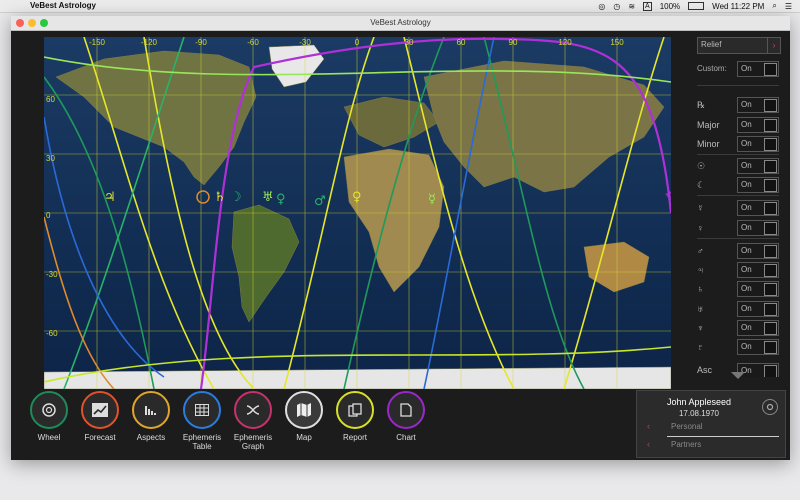 The height and width of the screenshot is (500, 800). What do you see at coordinates (758, 289) in the screenshot?
I see `saturn-toggle: On` at bounding box center [758, 289].